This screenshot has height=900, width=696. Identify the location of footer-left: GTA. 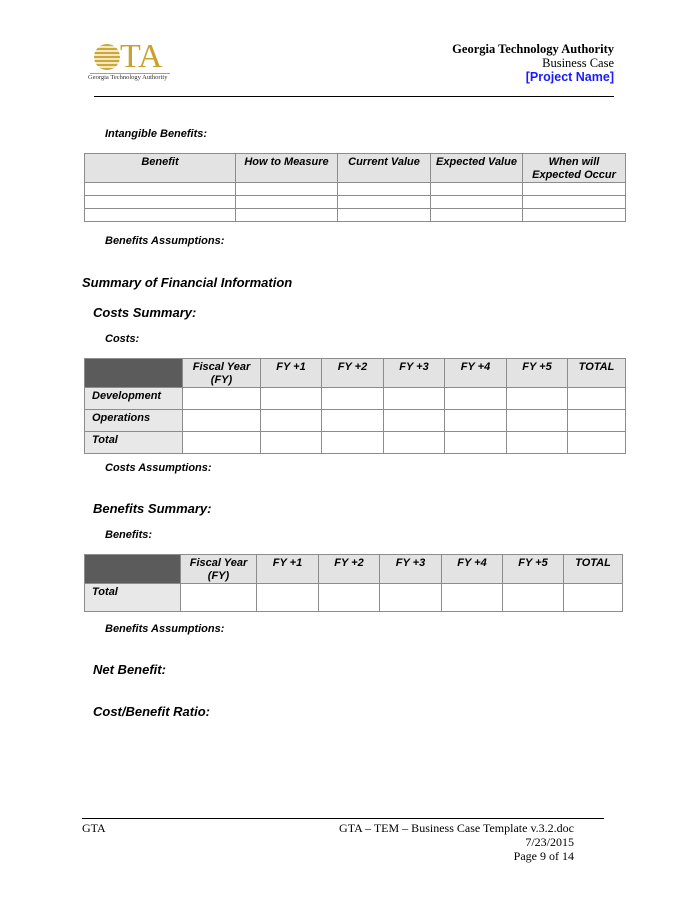
(94, 828).